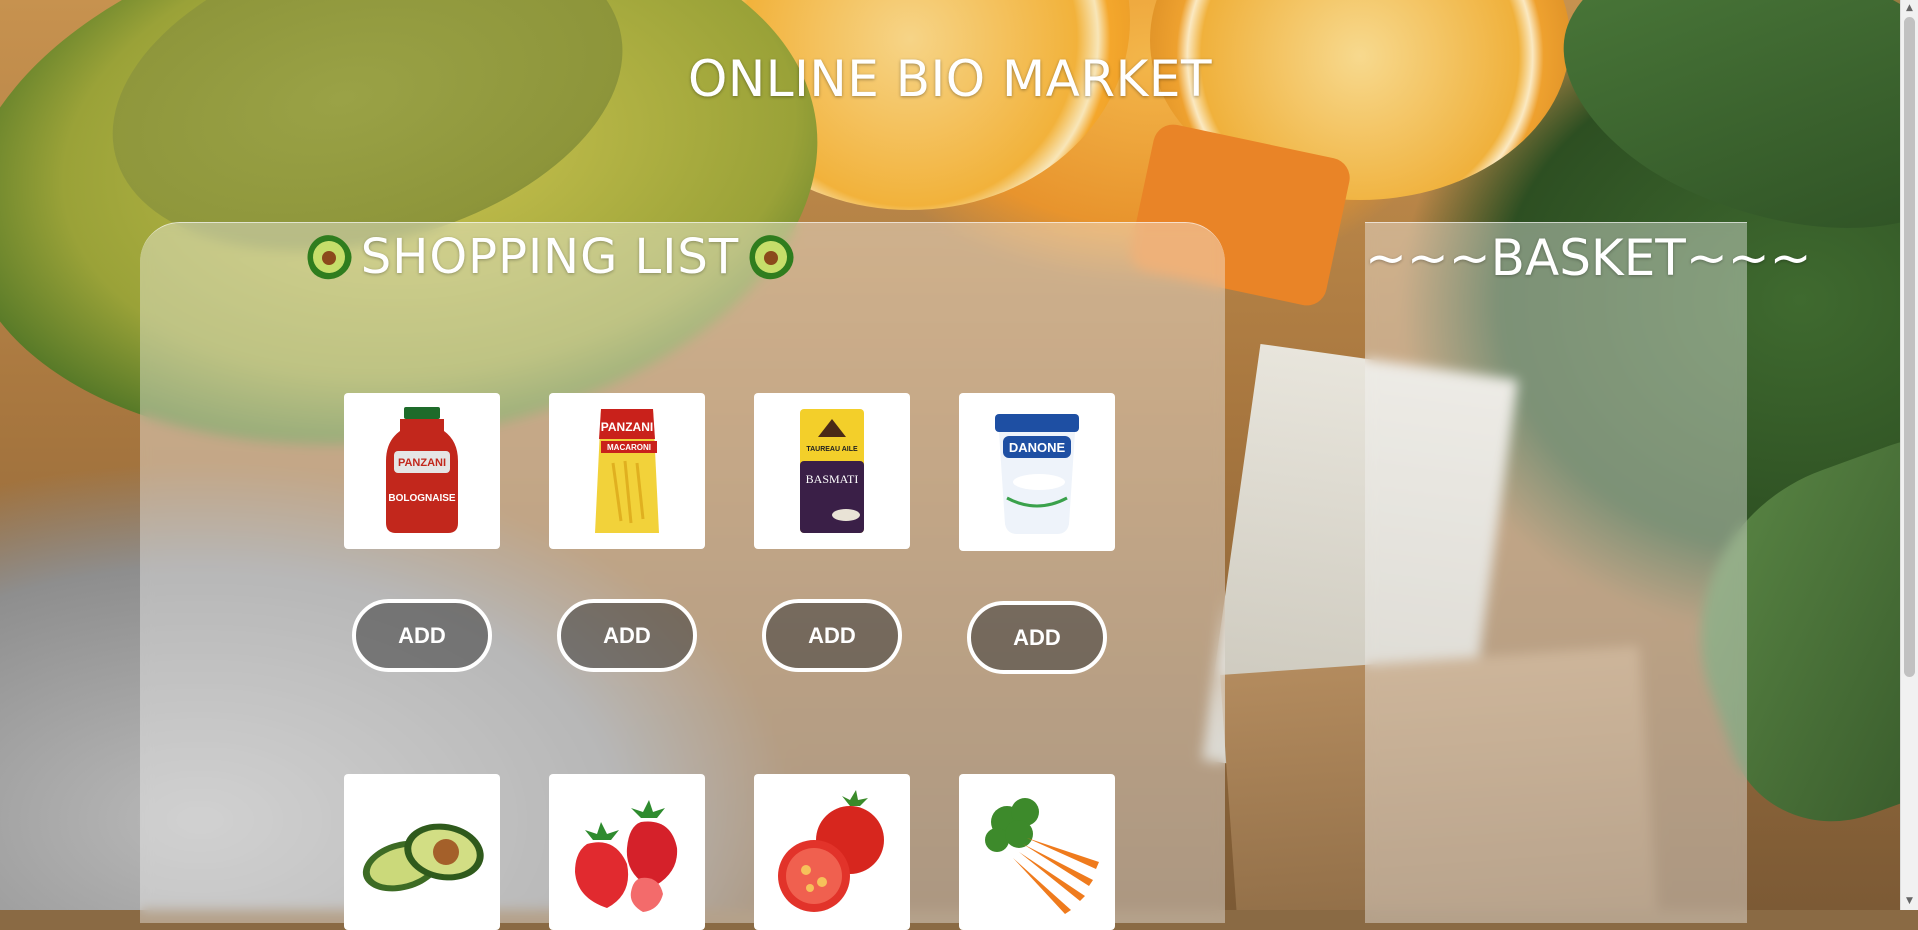 This screenshot has width=1918, height=930. What do you see at coordinates (832, 479) in the screenshot?
I see `rice-name-label: BASMATI` at bounding box center [832, 479].